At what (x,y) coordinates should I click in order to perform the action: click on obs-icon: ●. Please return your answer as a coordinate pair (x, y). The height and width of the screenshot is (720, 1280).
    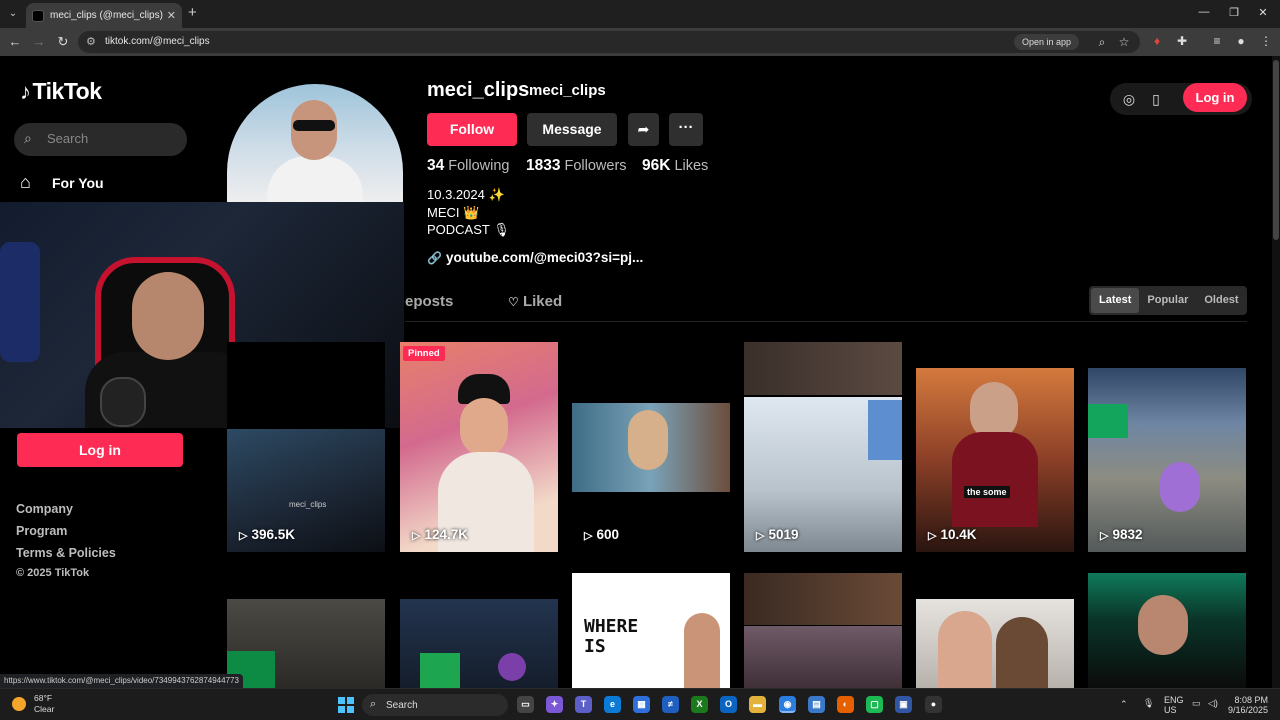
    Looking at the image, I should click on (933, 704).